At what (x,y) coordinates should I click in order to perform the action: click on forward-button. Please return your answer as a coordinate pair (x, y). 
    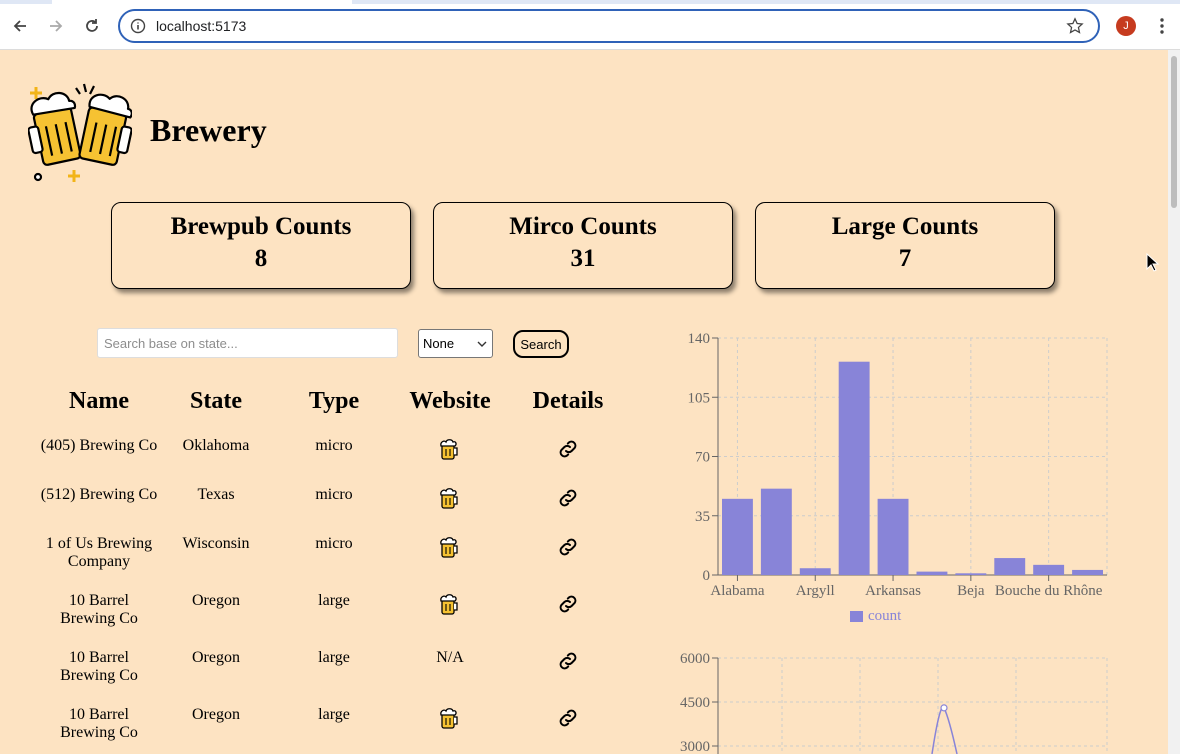
    Looking at the image, I should click on (56, 26).